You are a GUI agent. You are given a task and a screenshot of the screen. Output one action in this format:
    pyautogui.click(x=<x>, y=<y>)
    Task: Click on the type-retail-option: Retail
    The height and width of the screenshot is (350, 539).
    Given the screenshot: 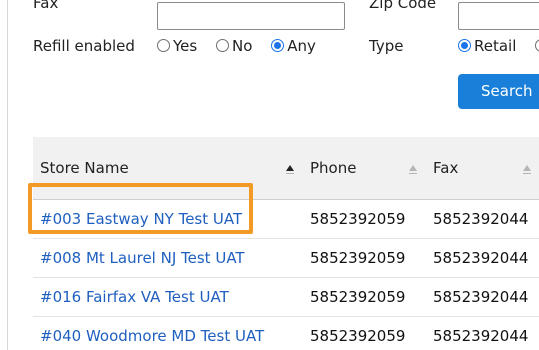 What is the action you would take?
    pyautogui.click(x=487, y=46)
    